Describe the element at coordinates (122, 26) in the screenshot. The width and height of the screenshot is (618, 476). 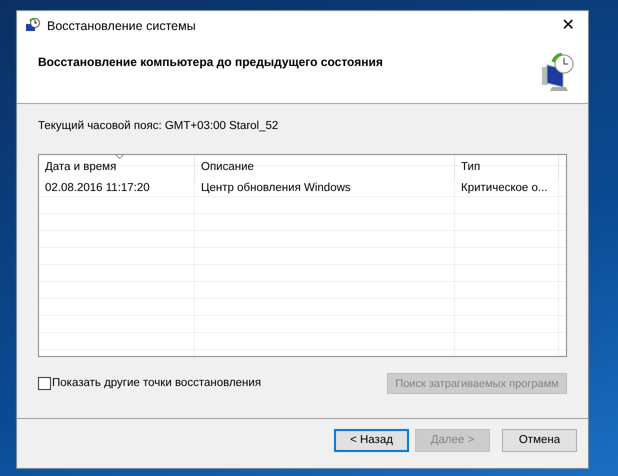
I see `window-title: Восстановление системы` at that location.